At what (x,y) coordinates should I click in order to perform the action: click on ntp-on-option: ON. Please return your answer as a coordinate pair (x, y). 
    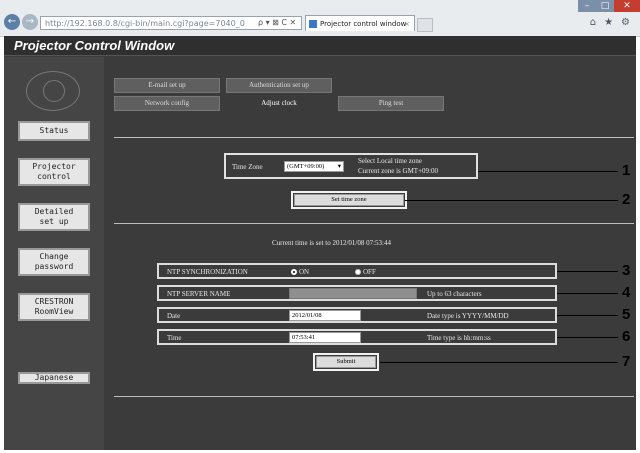
    Looking at the image, I should click on (300, 272).